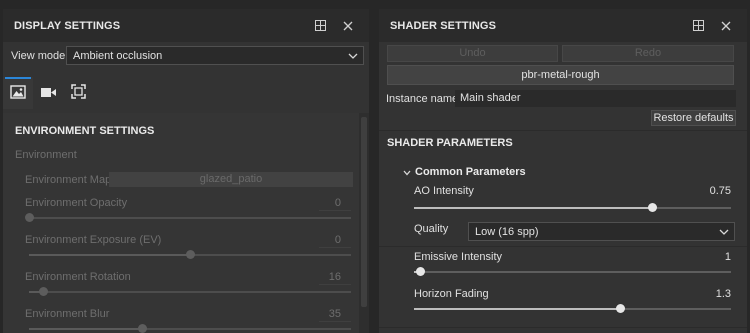  Describe the element at coordinates (118, 55) in the screenshot. I see `view-mode-value: Ambient occlusion` at that location.